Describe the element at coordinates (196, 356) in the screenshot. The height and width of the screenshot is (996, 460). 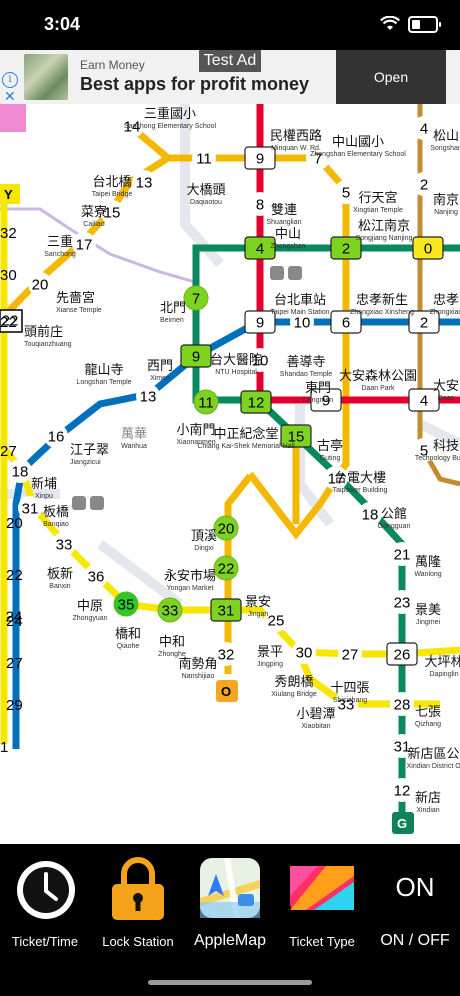
I see `station-marker: 9` at that location.